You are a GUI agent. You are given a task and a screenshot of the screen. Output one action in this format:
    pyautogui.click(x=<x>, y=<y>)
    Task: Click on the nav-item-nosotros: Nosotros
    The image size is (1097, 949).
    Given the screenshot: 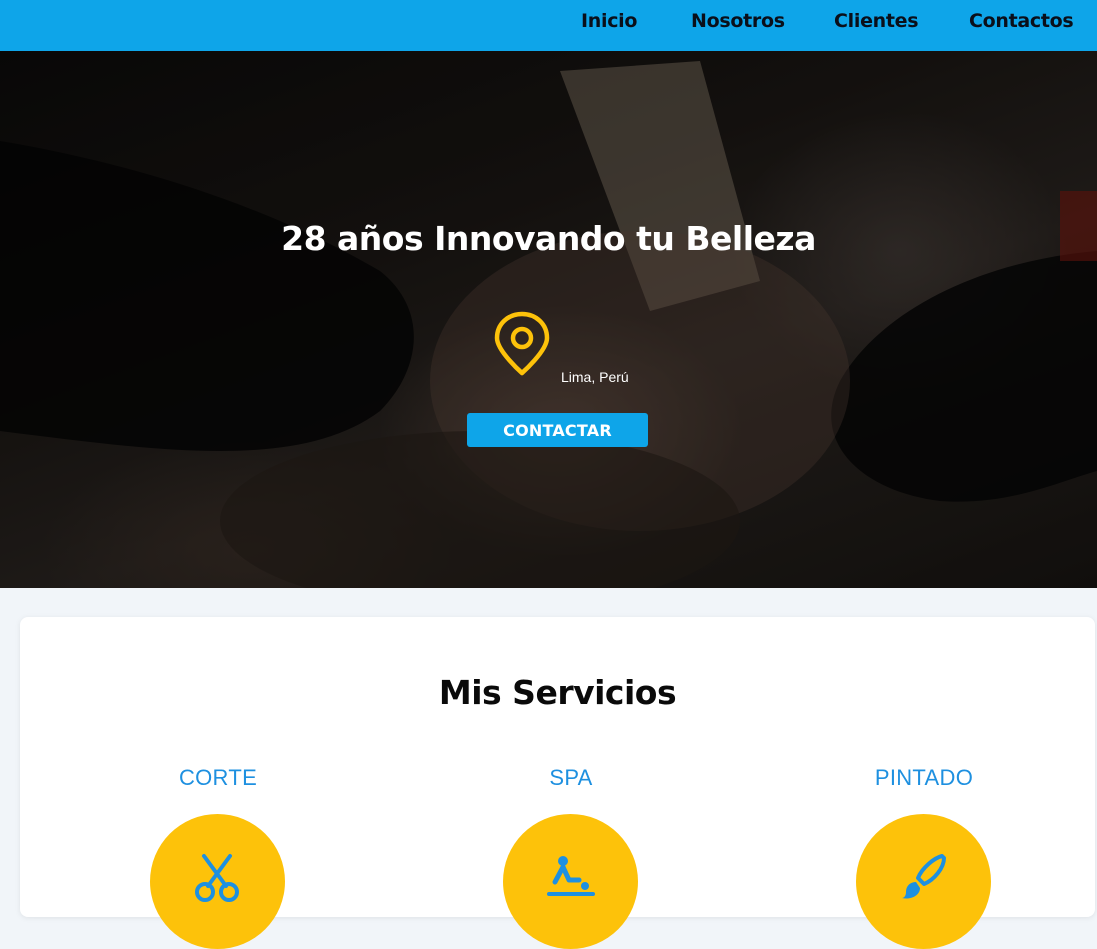 What is the action you would take?
    pyautogui.click(x=738, y=21)
    